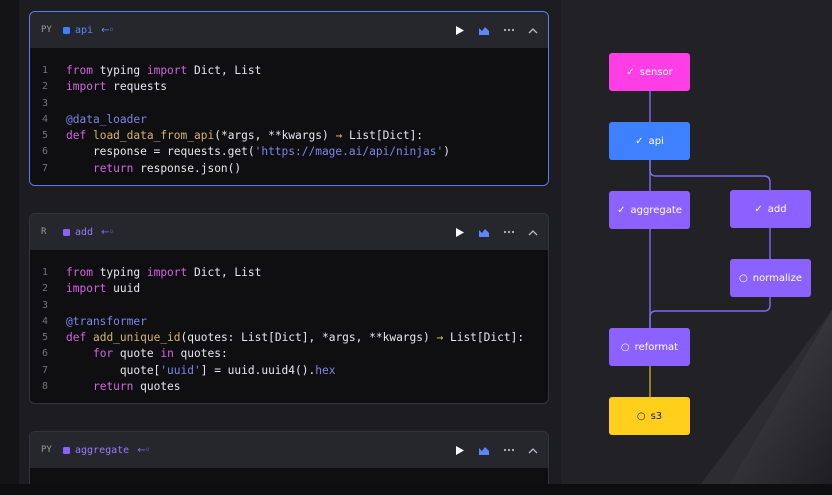 This screenshot has width=832, height=495. Describe the element at coordinates (777, 278) in the screenshot. I see `node-label: normalize` at that location.